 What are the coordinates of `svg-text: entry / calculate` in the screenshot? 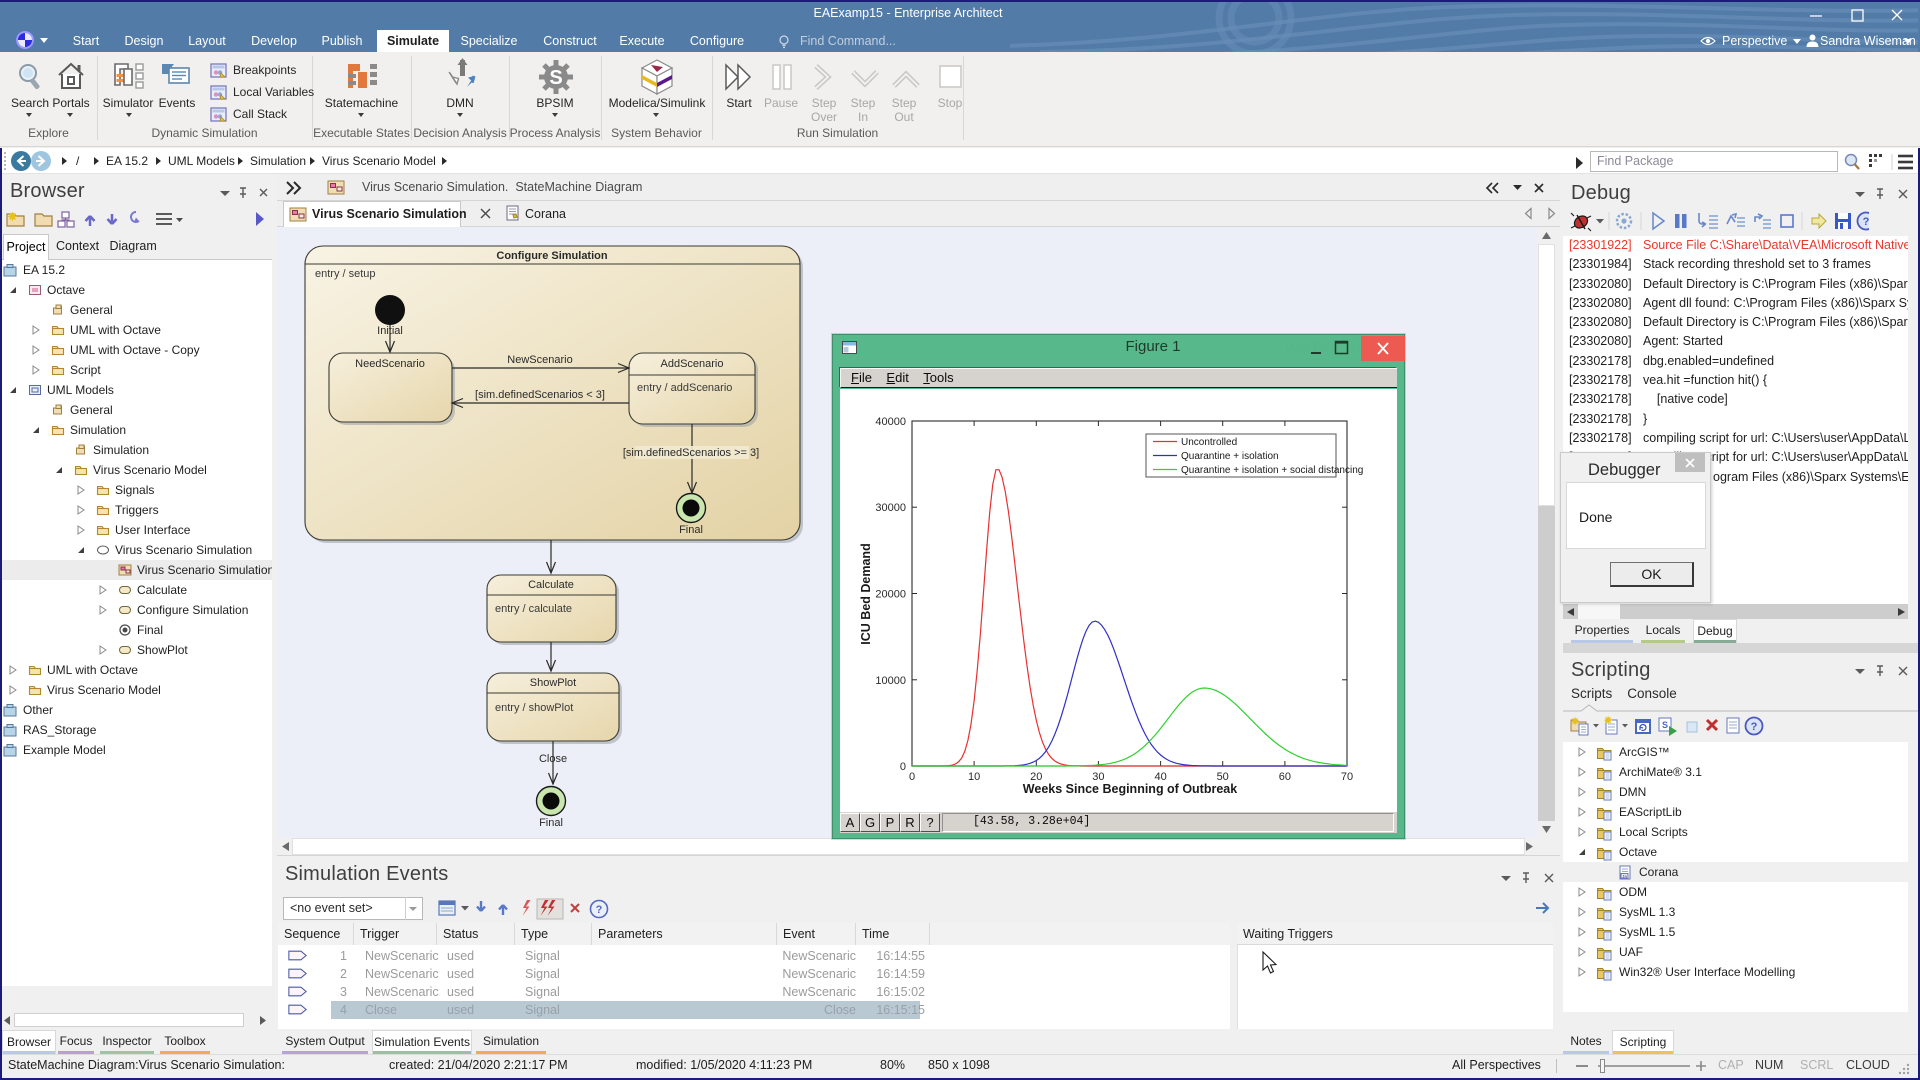 It's located at (533, 609).